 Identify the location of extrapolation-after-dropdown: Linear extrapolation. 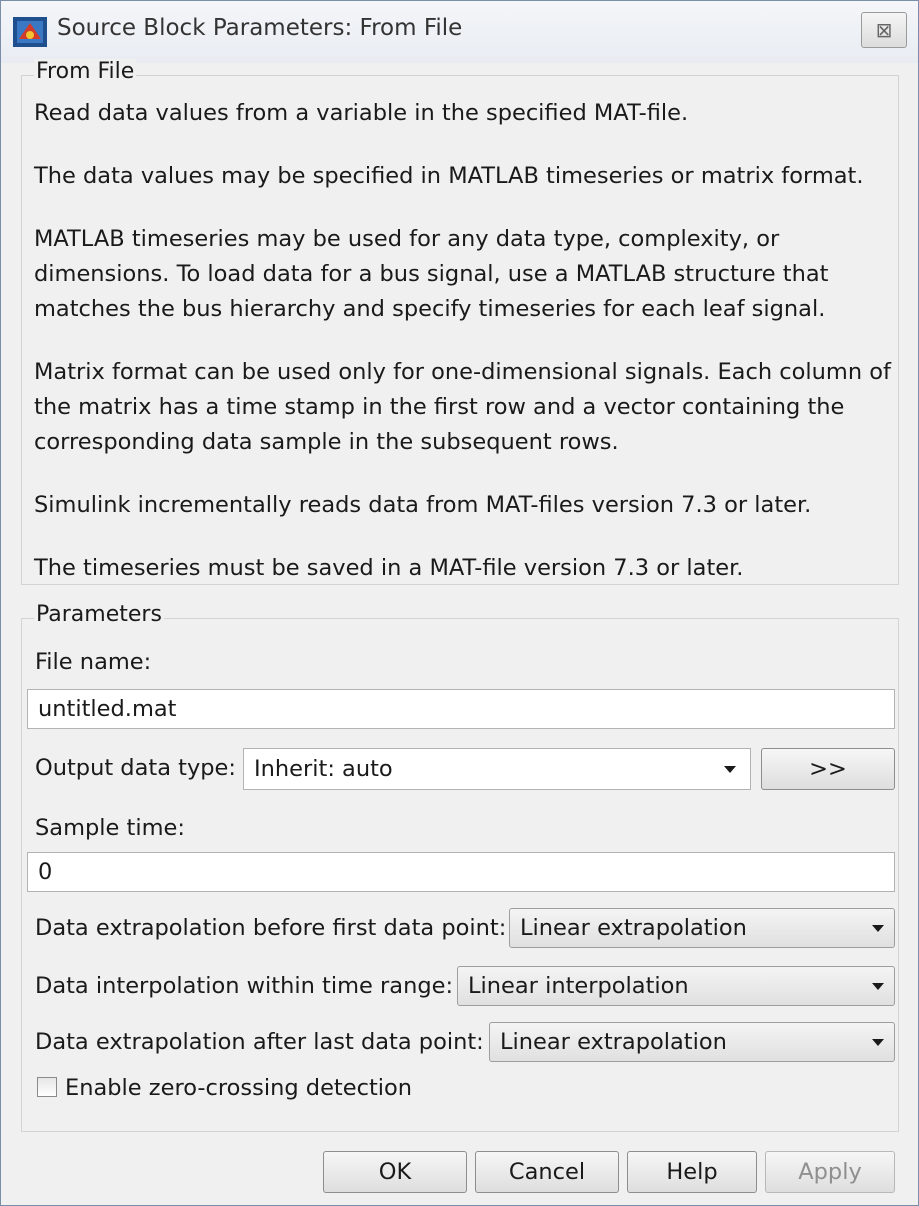
(692, 1042).